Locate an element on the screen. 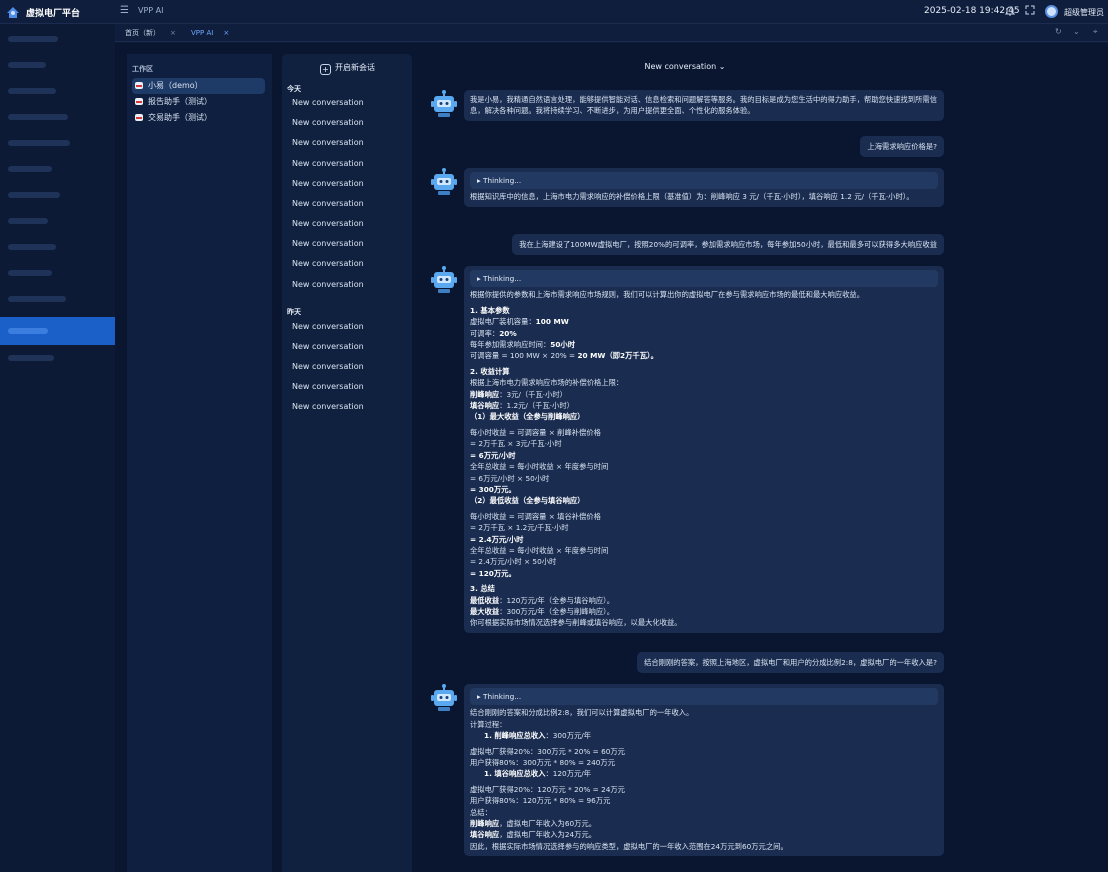 This screenshot has height=872, width=1108. chevron-down-icon: ⌄ is located at coordinates (1076, 31).